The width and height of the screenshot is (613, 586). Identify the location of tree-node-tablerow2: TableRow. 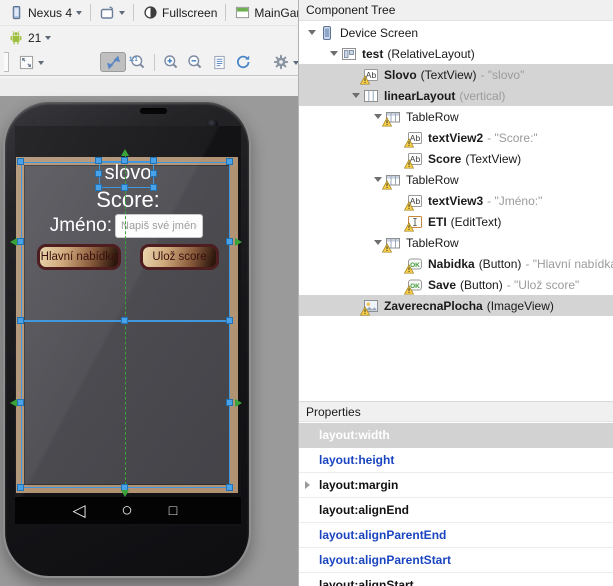
(456, 179).